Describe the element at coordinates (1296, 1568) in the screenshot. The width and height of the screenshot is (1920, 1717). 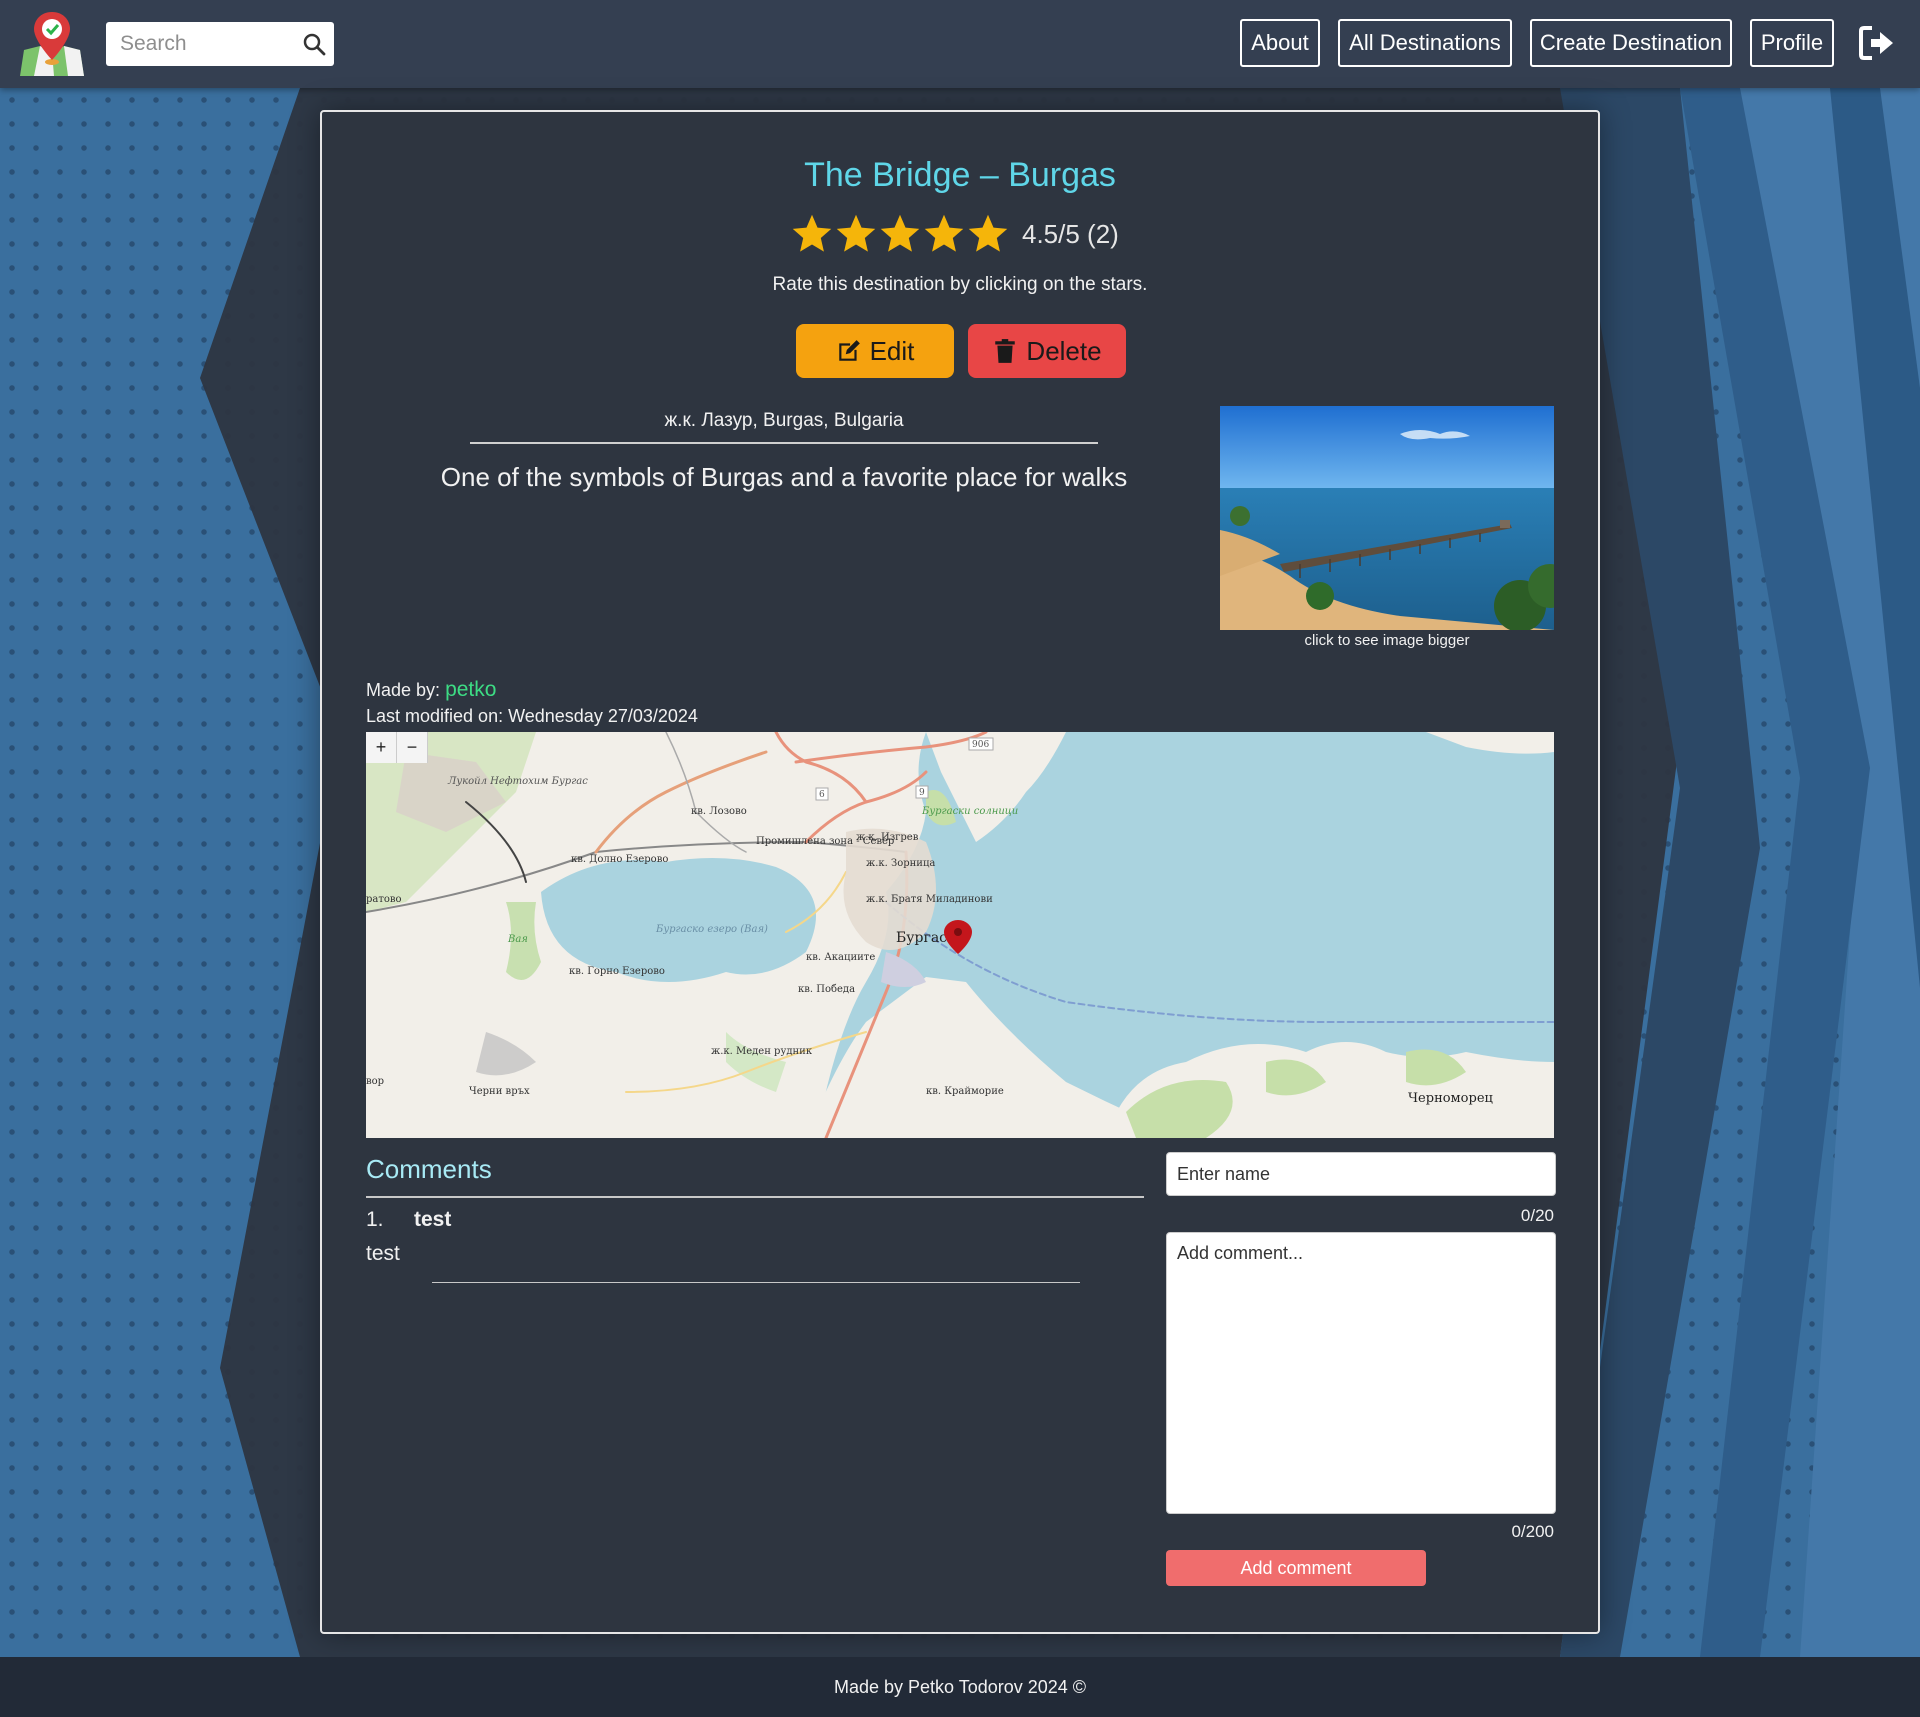
I see `add-comment-button: Add comment` at that location.